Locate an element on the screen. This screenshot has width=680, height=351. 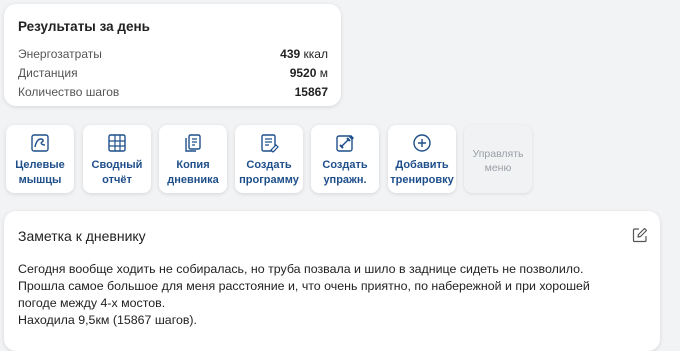
stat-value: 439 ккал is located at coordinates (304, 54).